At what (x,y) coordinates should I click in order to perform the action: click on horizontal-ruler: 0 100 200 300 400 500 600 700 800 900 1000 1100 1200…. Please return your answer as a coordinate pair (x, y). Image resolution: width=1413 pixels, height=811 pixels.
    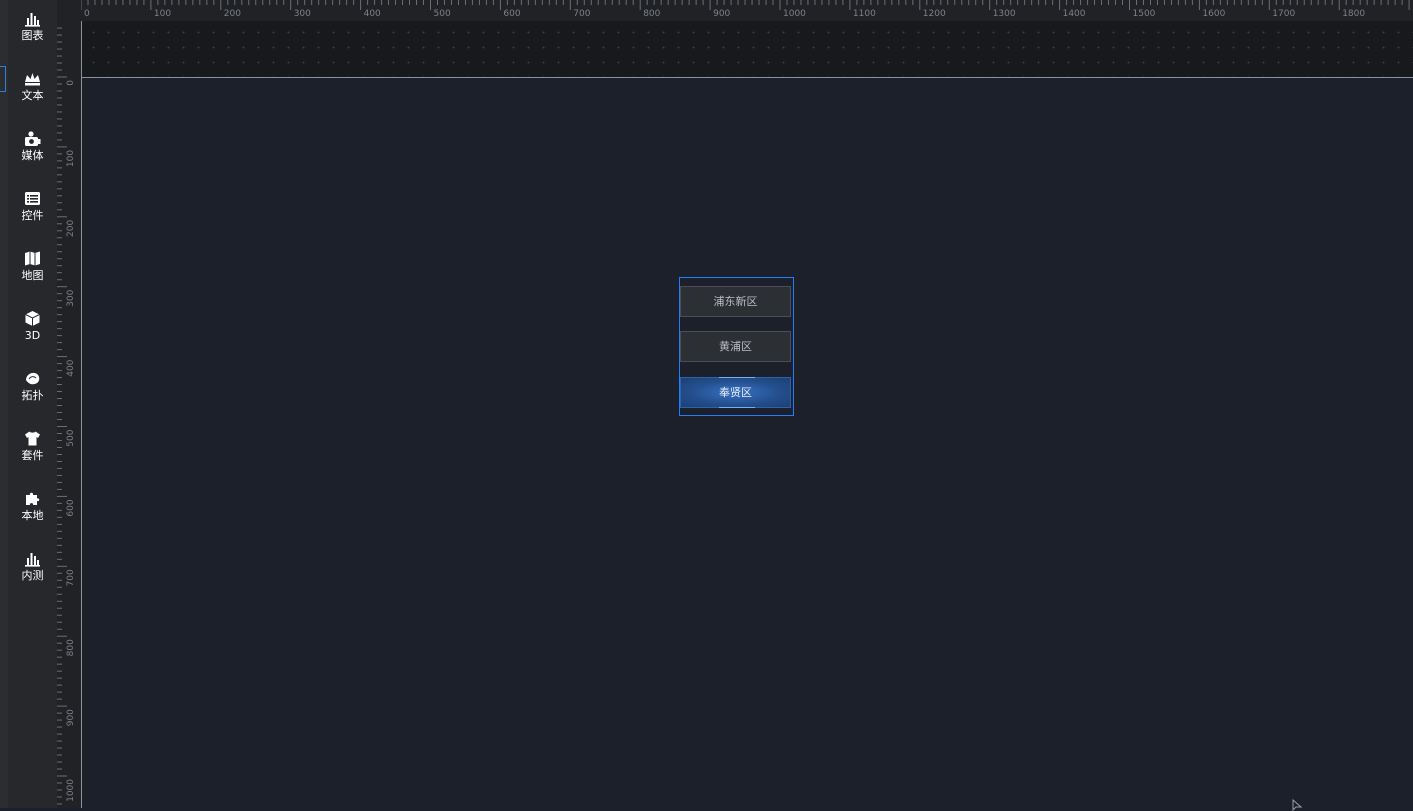
    Looking at the image, I should click on (735, 10).